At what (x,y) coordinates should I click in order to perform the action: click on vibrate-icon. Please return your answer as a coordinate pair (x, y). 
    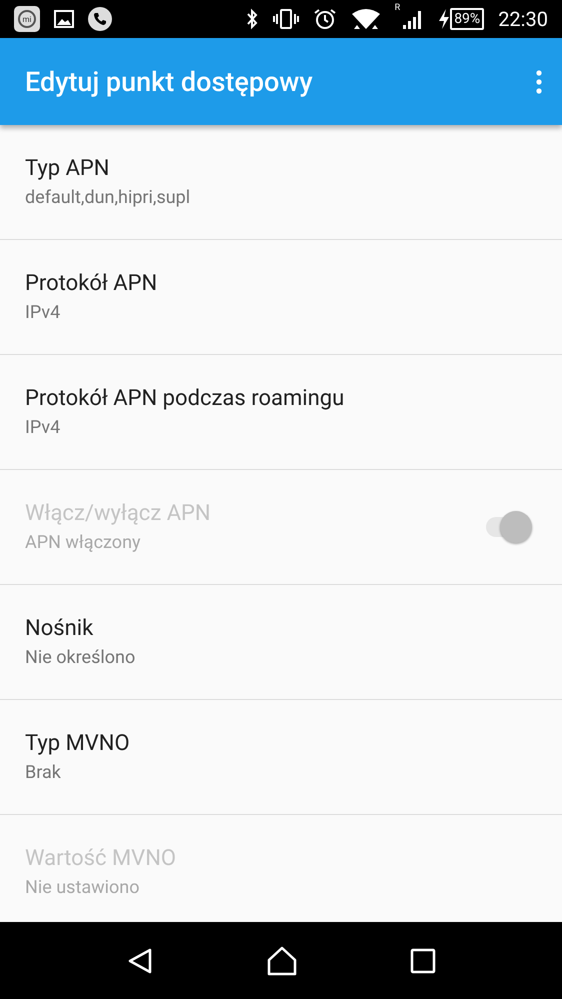
    Looking at the image, I should click on (285, 19).